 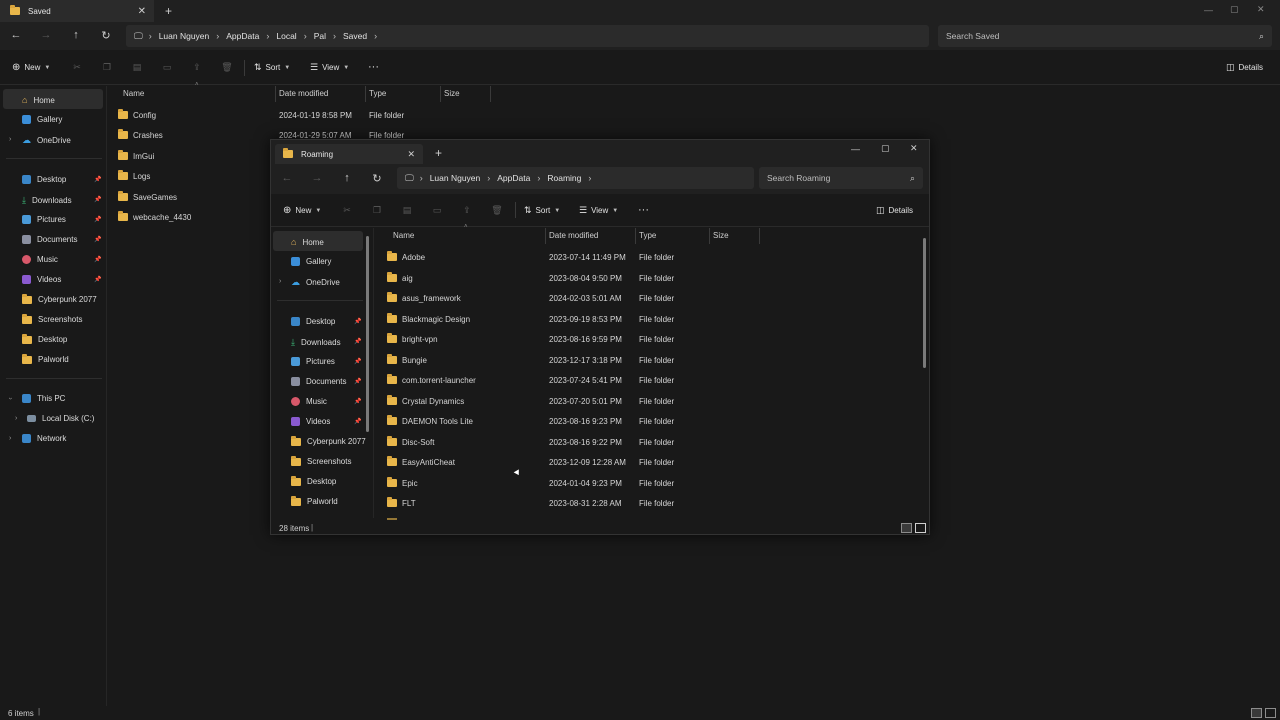 I want to click on search-input: Search Roaming, so click(x=798, y=178).